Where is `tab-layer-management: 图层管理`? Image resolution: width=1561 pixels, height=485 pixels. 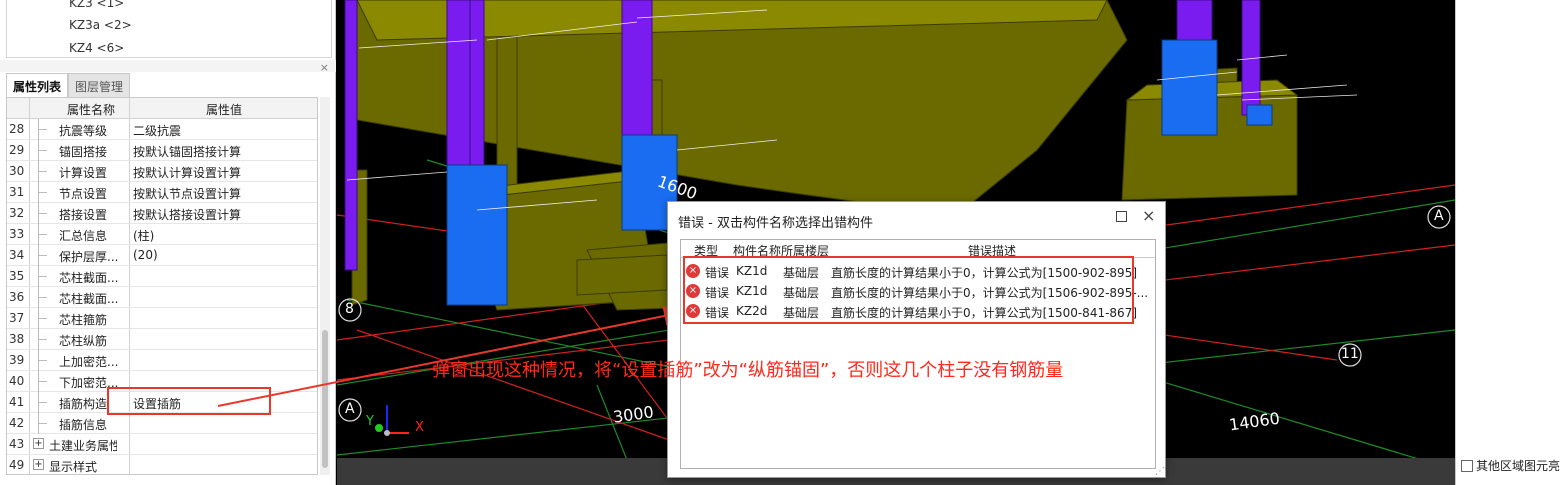
tab-layer-management: 图层管理 is located at coordinates (99, 85).